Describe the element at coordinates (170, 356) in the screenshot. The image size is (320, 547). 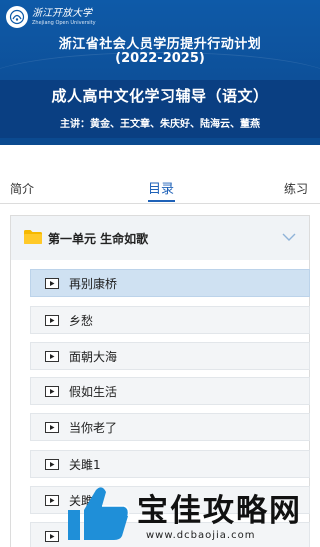
I see `lesson-row: 面朝大海` at that location.